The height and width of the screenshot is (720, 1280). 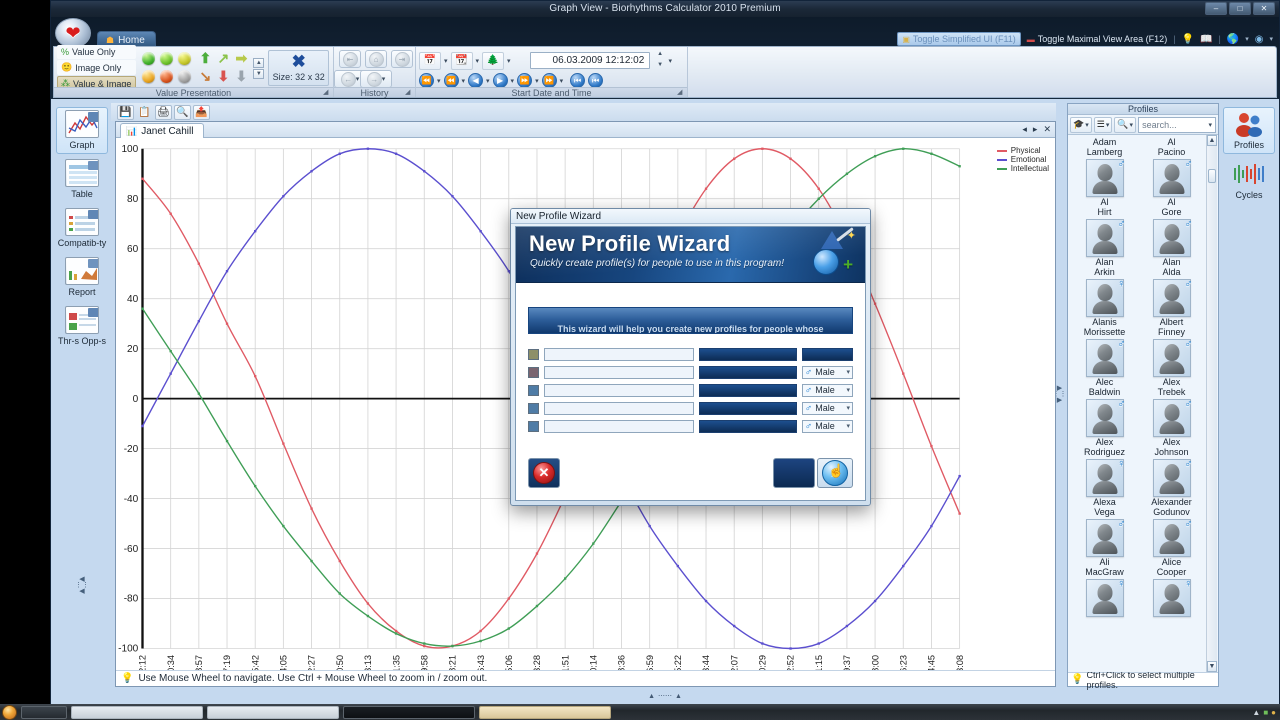 I want to click on system-tray: ▲ ■ ●, so click(x=1266, y=712).